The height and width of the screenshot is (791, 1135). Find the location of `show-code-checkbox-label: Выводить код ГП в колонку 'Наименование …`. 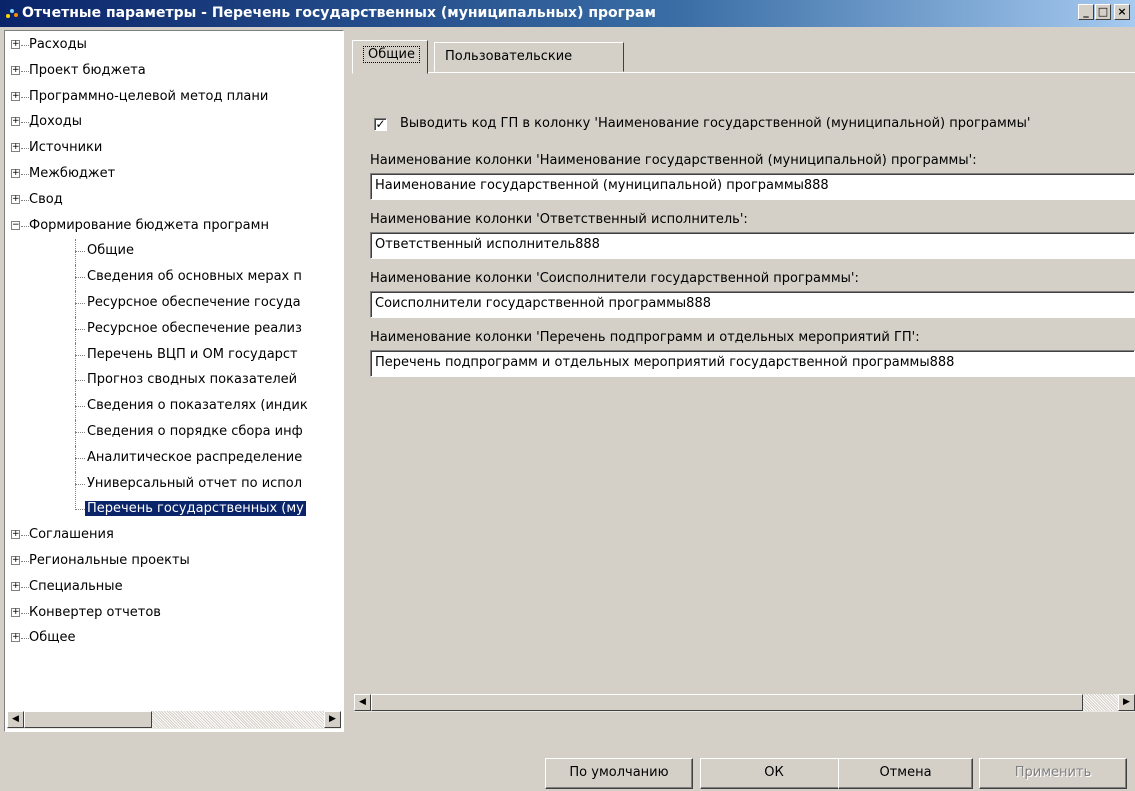

show-code-checkbox-label: Выводить код ГП в колонку 'Наименование … is located at coordinates (715, 123).